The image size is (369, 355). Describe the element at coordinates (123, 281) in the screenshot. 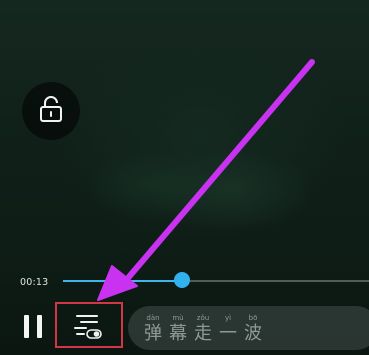

I see `progress-fill` at that location.